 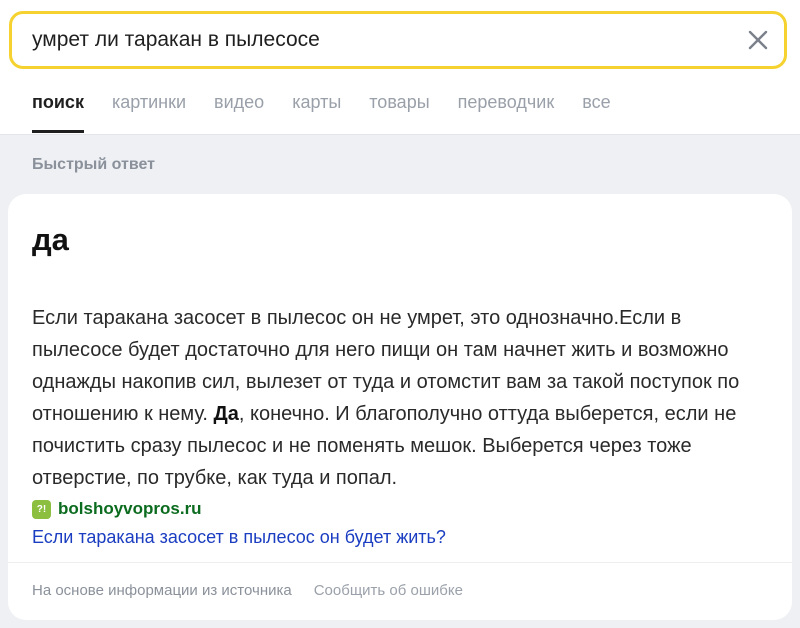 I want to click on tab-all: все, so click(x=596, y=112).